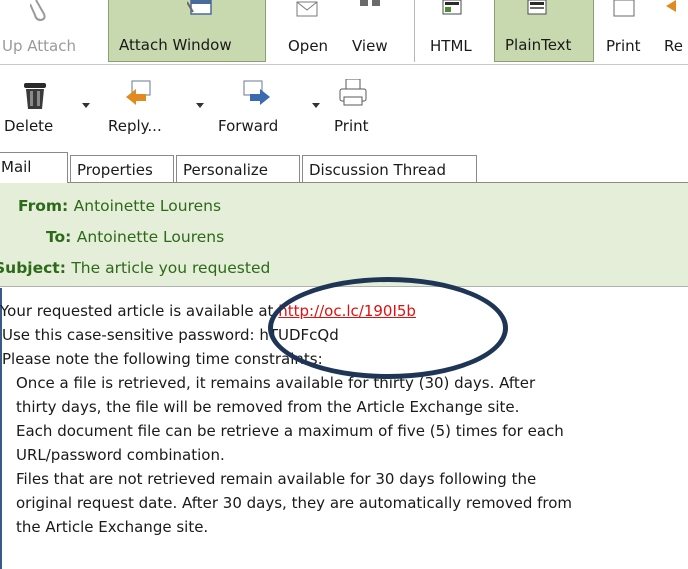  Describe the element at coordinates (199, 7) in the screenshot. I see `attach-window-icon` at that location.